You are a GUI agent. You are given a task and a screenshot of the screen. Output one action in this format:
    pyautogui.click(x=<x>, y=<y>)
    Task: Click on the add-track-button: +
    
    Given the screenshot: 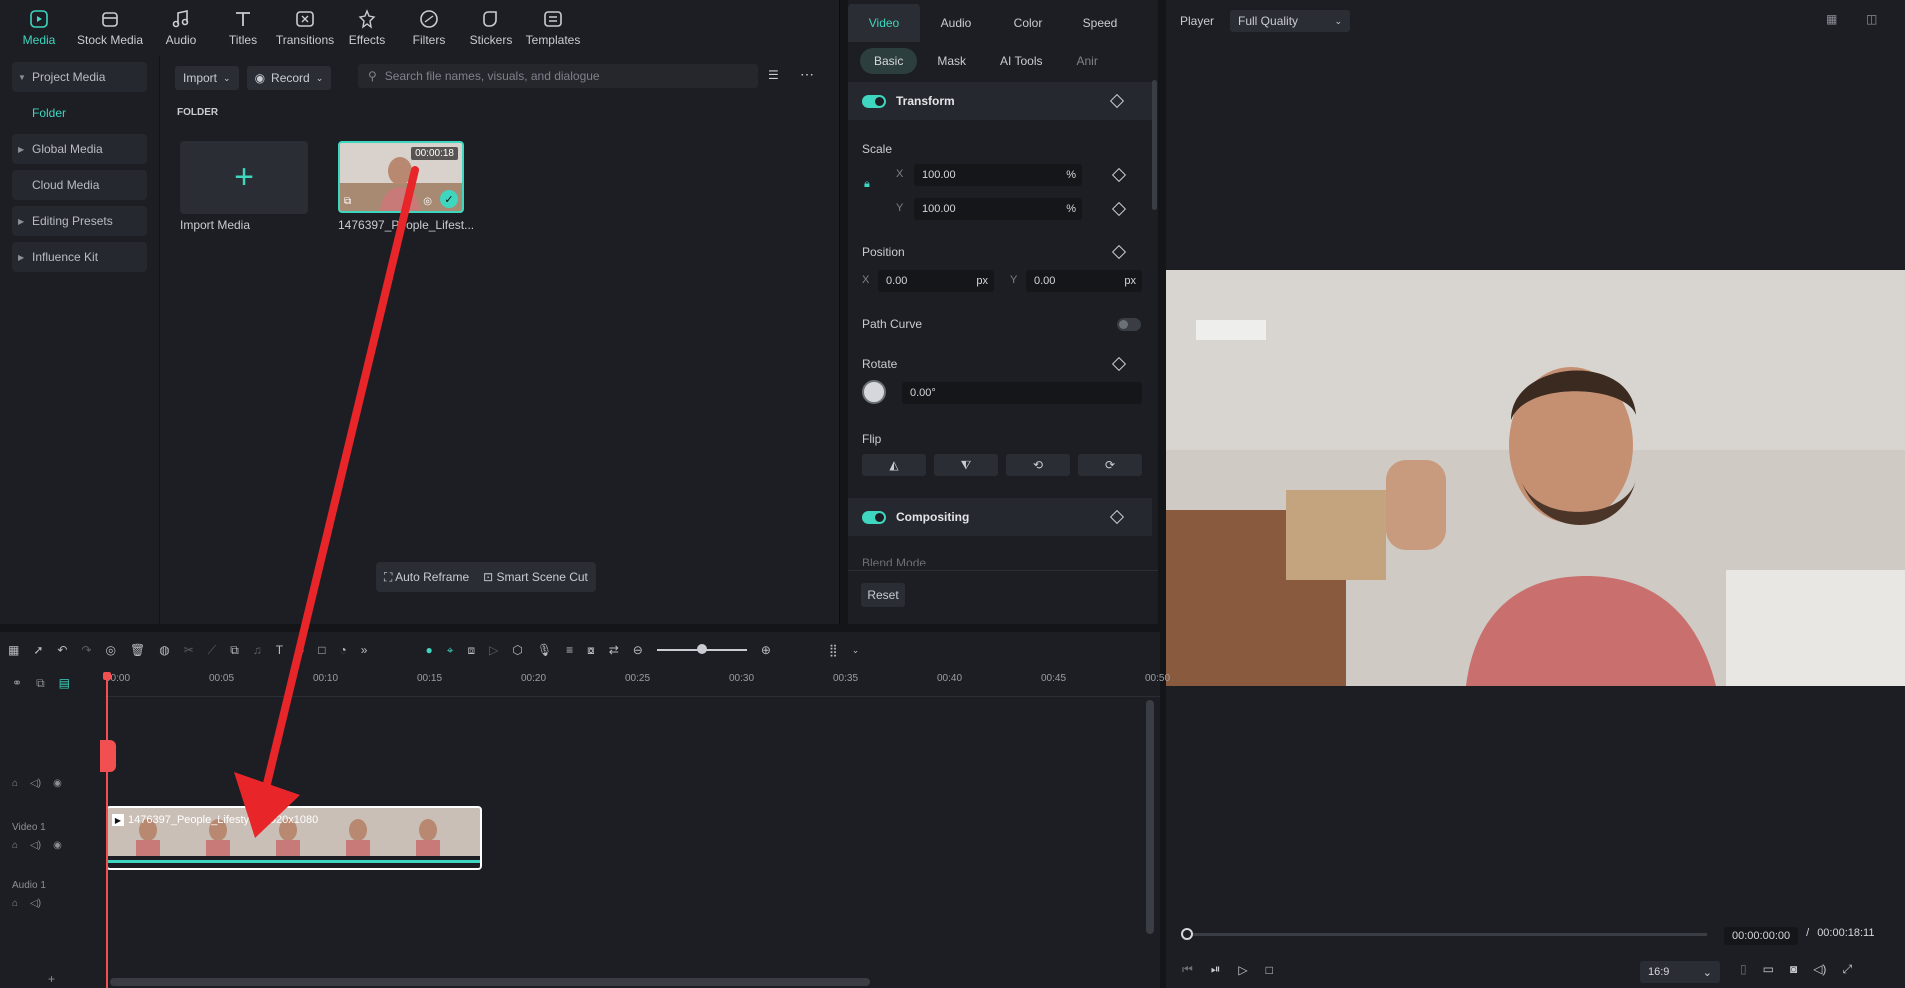 What is the action you would take?
    pyautogui.click(x=51, y=979)
    